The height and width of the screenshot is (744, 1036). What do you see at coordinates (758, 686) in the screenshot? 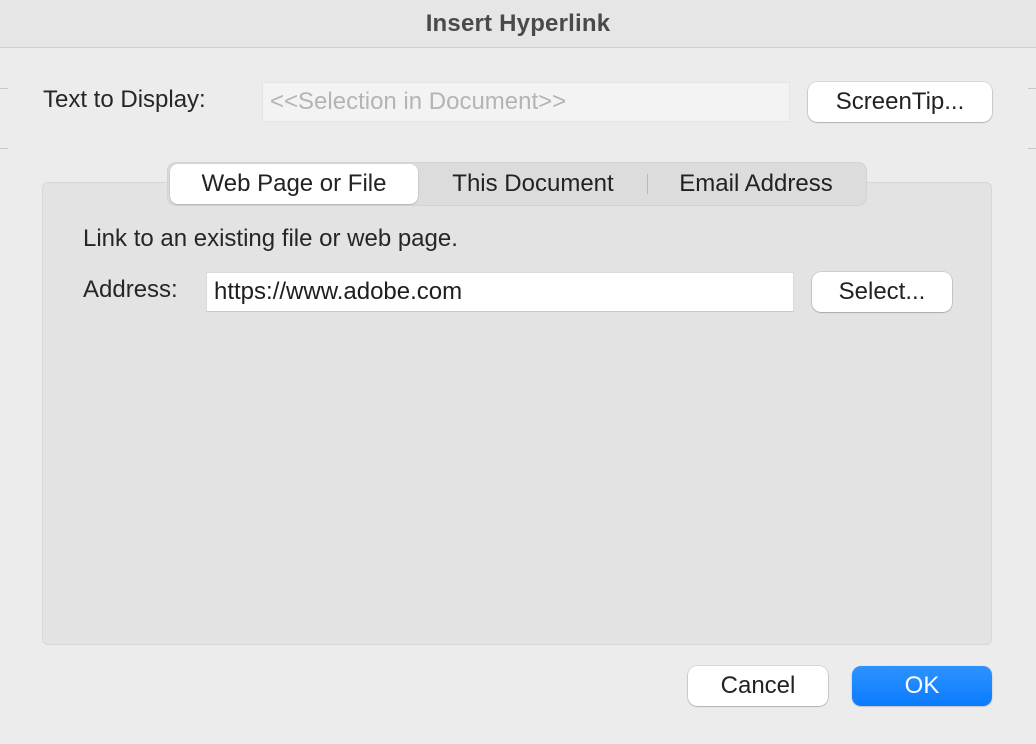
I see `cancel-button: Cancel` at bounding box center [758, 686].